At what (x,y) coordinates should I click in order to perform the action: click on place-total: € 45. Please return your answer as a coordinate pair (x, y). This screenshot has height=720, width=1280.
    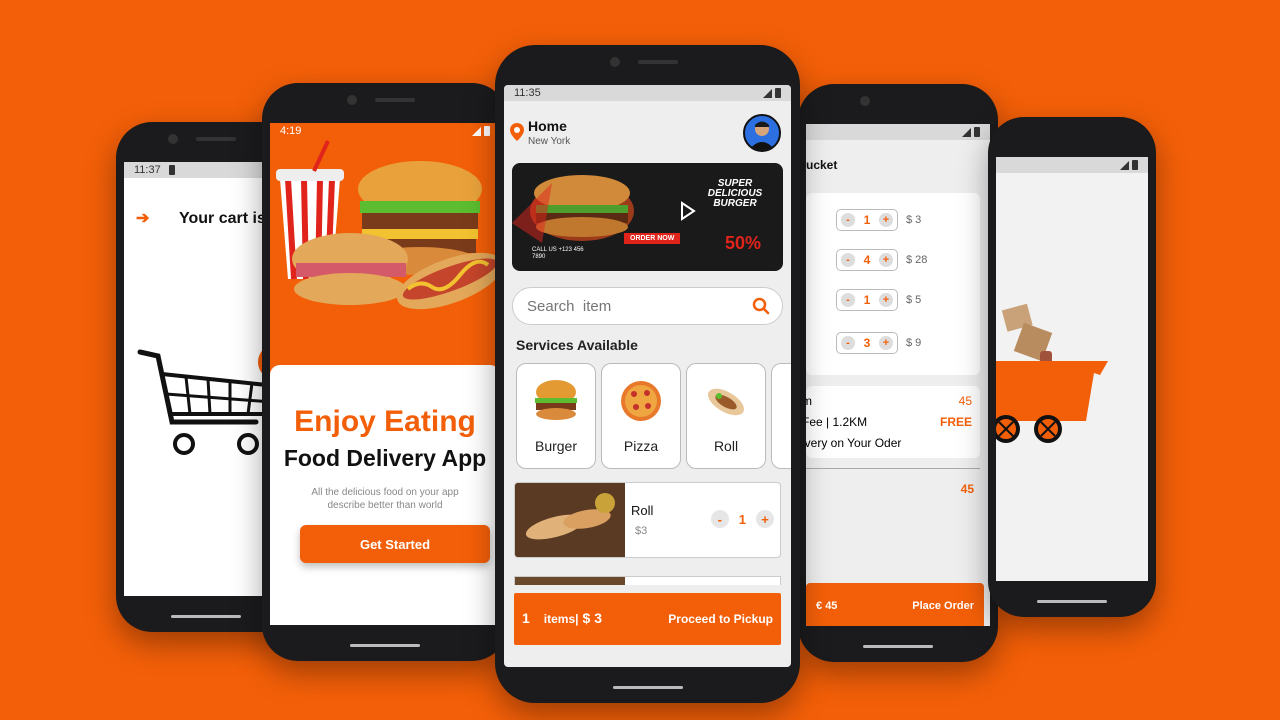
    Looking at the image, I should click on (827, 606).